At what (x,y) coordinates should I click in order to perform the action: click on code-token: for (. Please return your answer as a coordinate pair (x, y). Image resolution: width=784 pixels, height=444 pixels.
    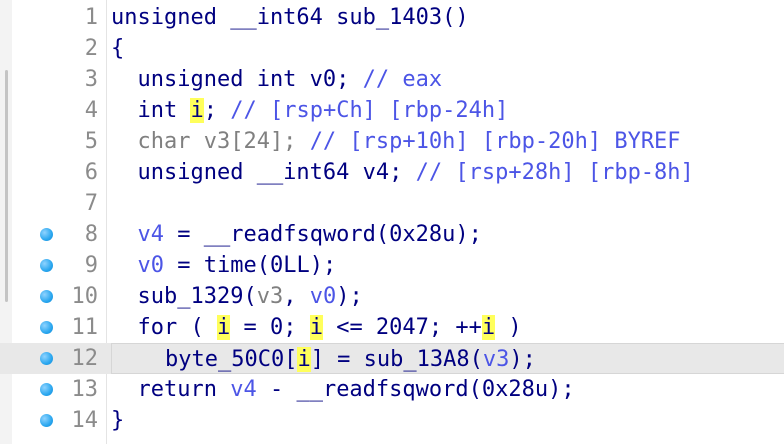
    Looking at the image, I should click on (164, 327).